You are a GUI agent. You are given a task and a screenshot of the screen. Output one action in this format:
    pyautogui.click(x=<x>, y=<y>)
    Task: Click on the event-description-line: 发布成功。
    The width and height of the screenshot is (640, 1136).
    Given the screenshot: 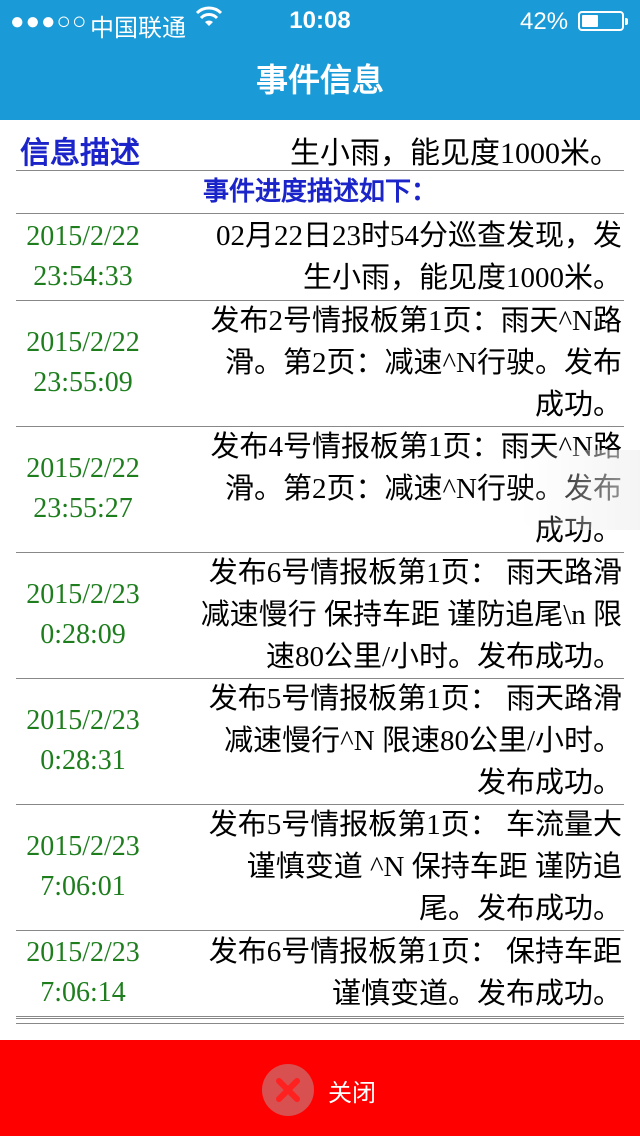 What is the action you would take?
    pyautogui.click(x=549, y=783)
    